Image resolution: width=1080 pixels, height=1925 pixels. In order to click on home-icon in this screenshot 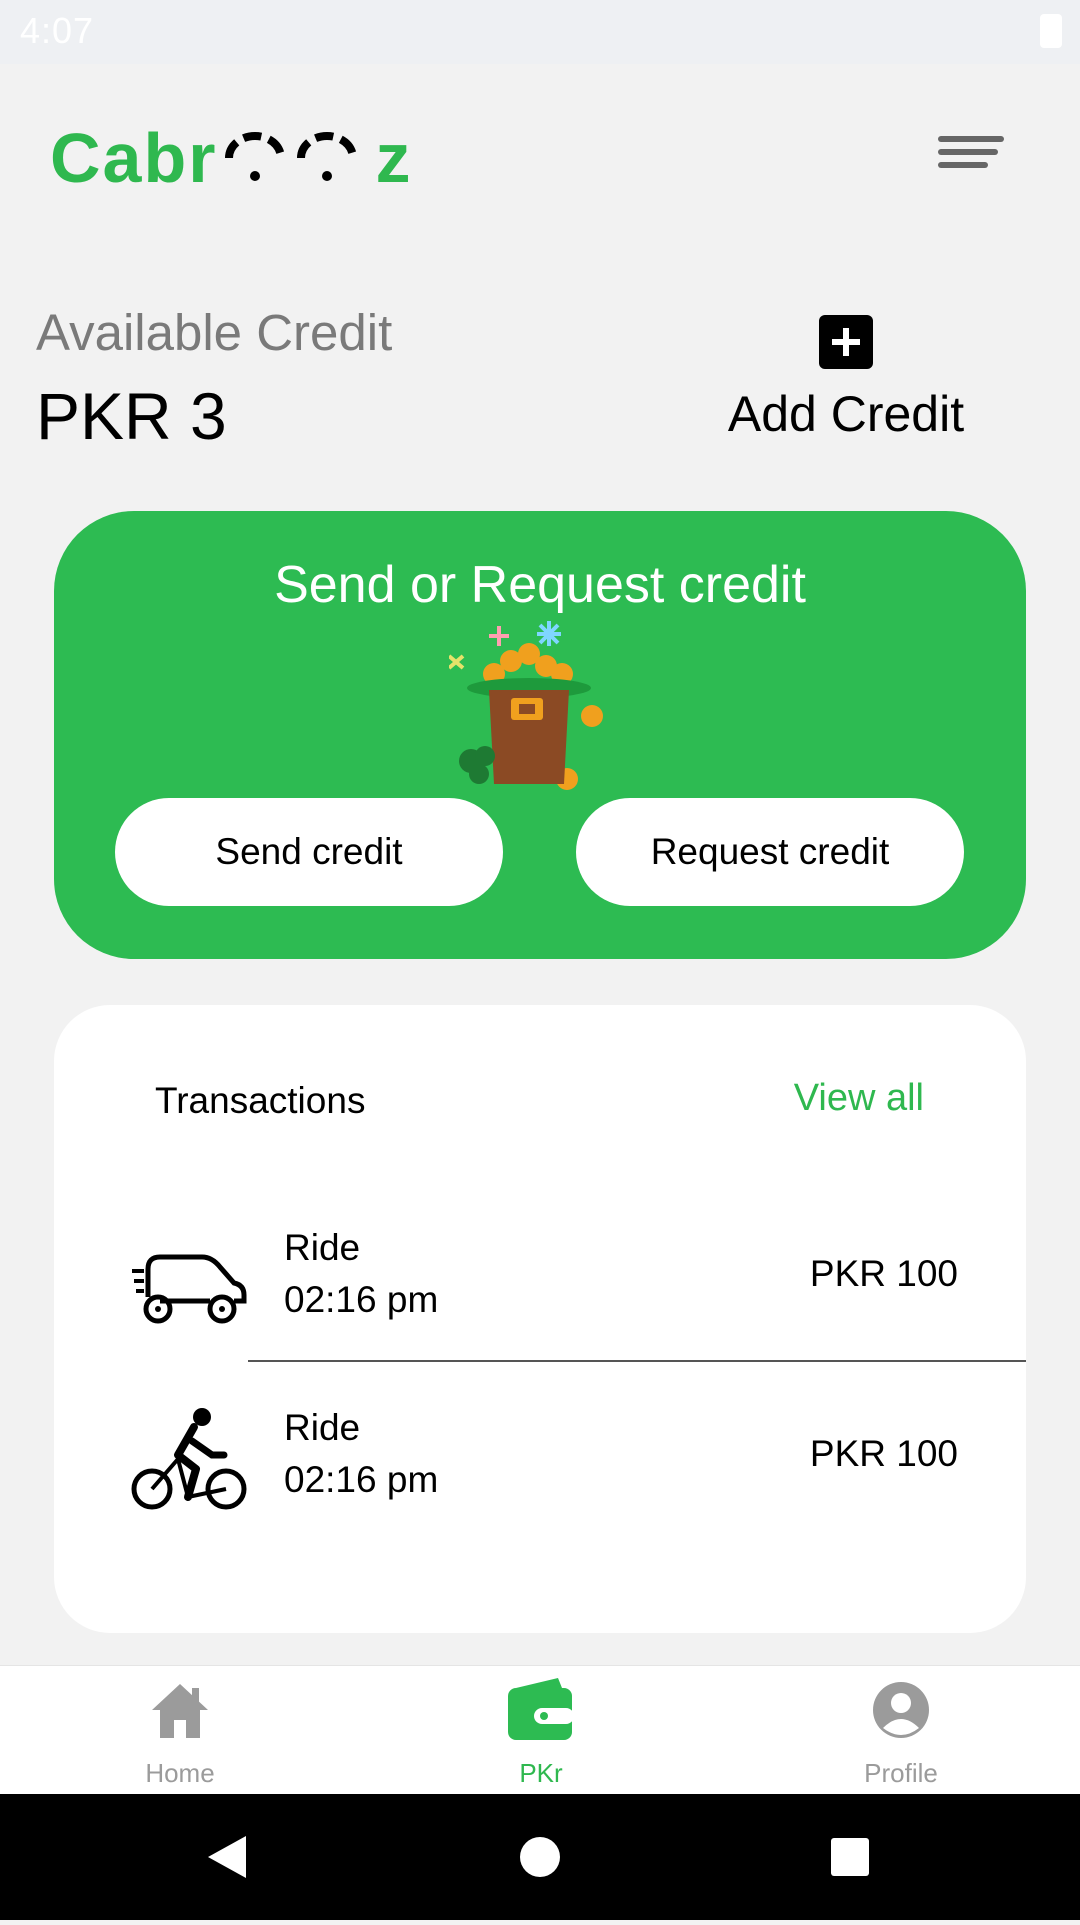, I will do `click(180, 1711)`.